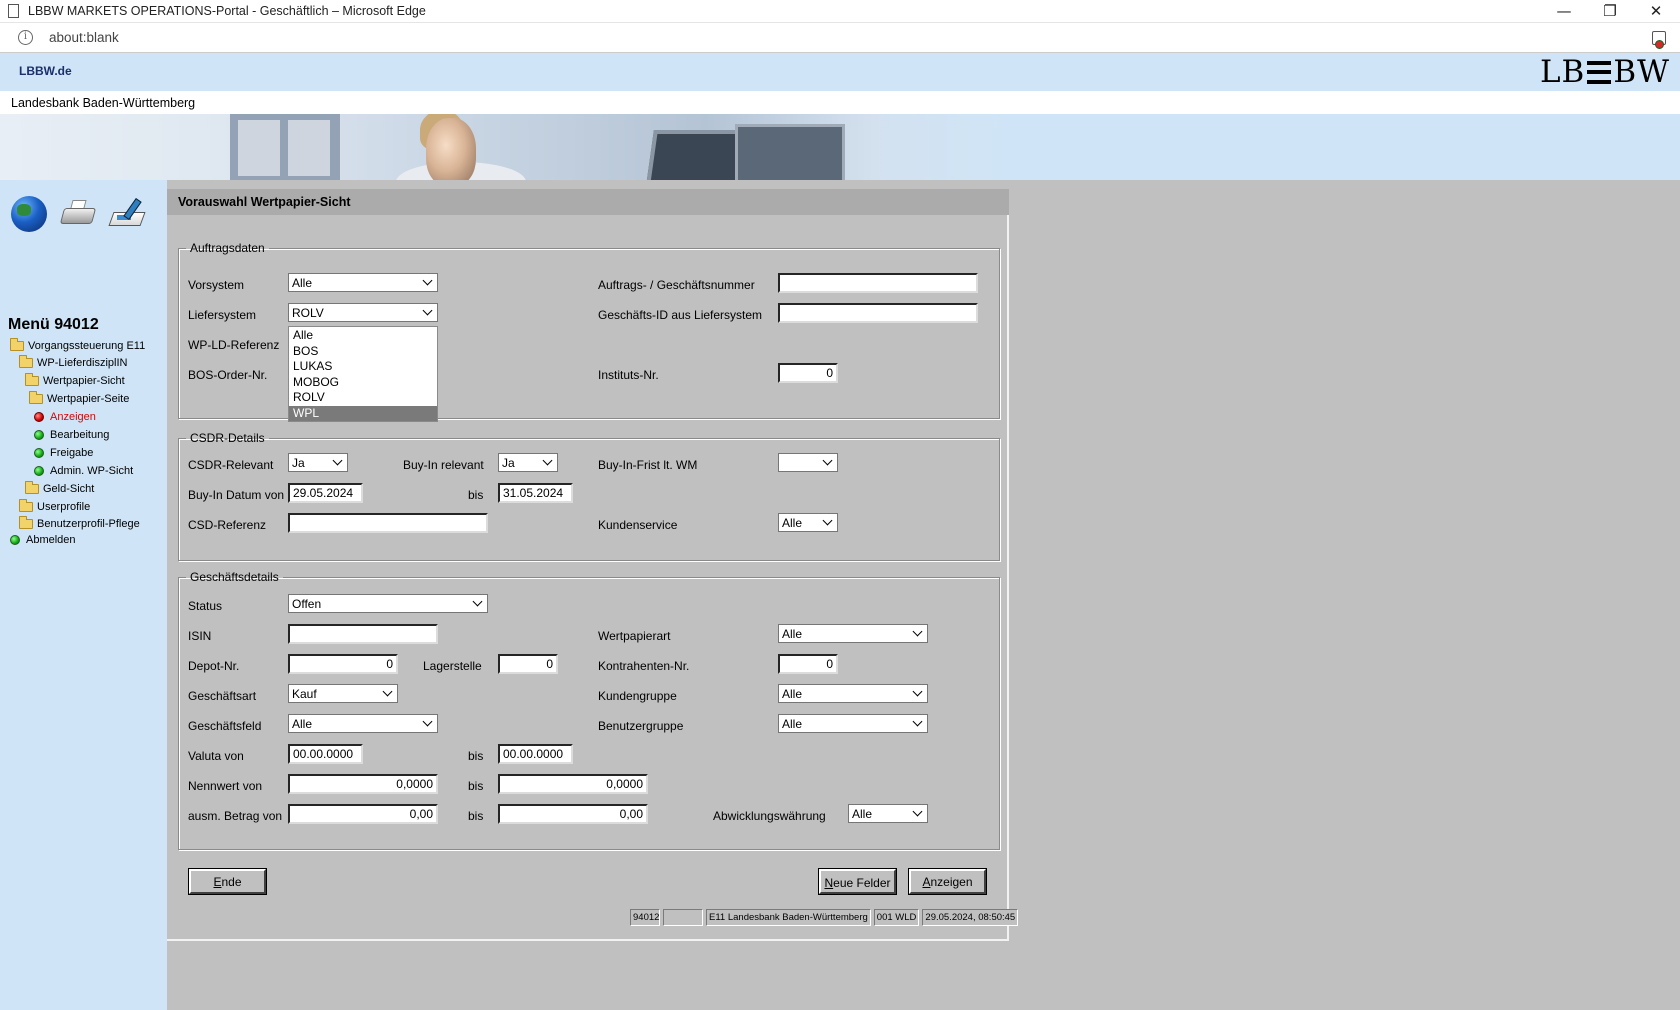  I want to click on minimize-button: —, so click(1564, 11).